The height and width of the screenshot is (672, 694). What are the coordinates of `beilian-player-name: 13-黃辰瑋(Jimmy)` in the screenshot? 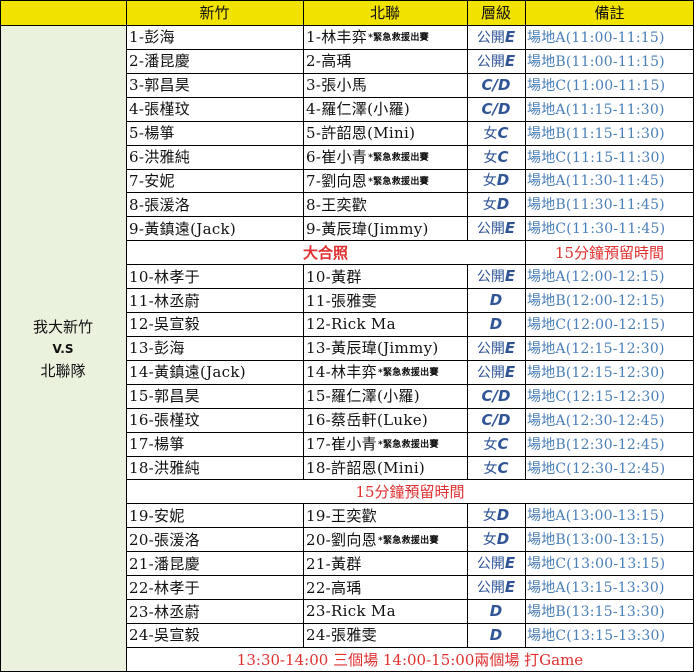 It's located at (372, 348).